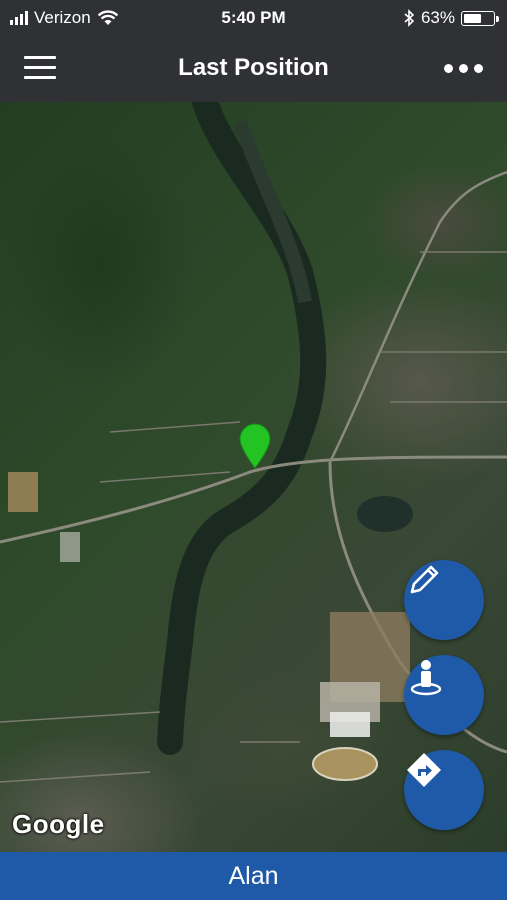 The height and width of the screenshot is (900, 507). What do you see at coordinates (463, 68) in the screenshot?
I see `more-icon` at bounding box center [463, 68].